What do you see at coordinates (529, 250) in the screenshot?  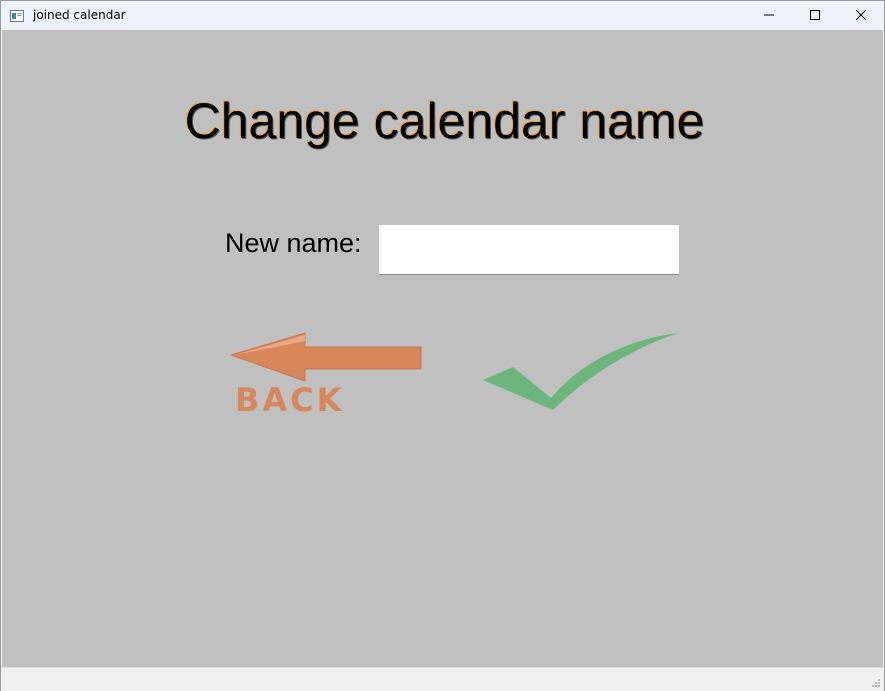 I see `new-name-input` at bounding box center [529, 250].